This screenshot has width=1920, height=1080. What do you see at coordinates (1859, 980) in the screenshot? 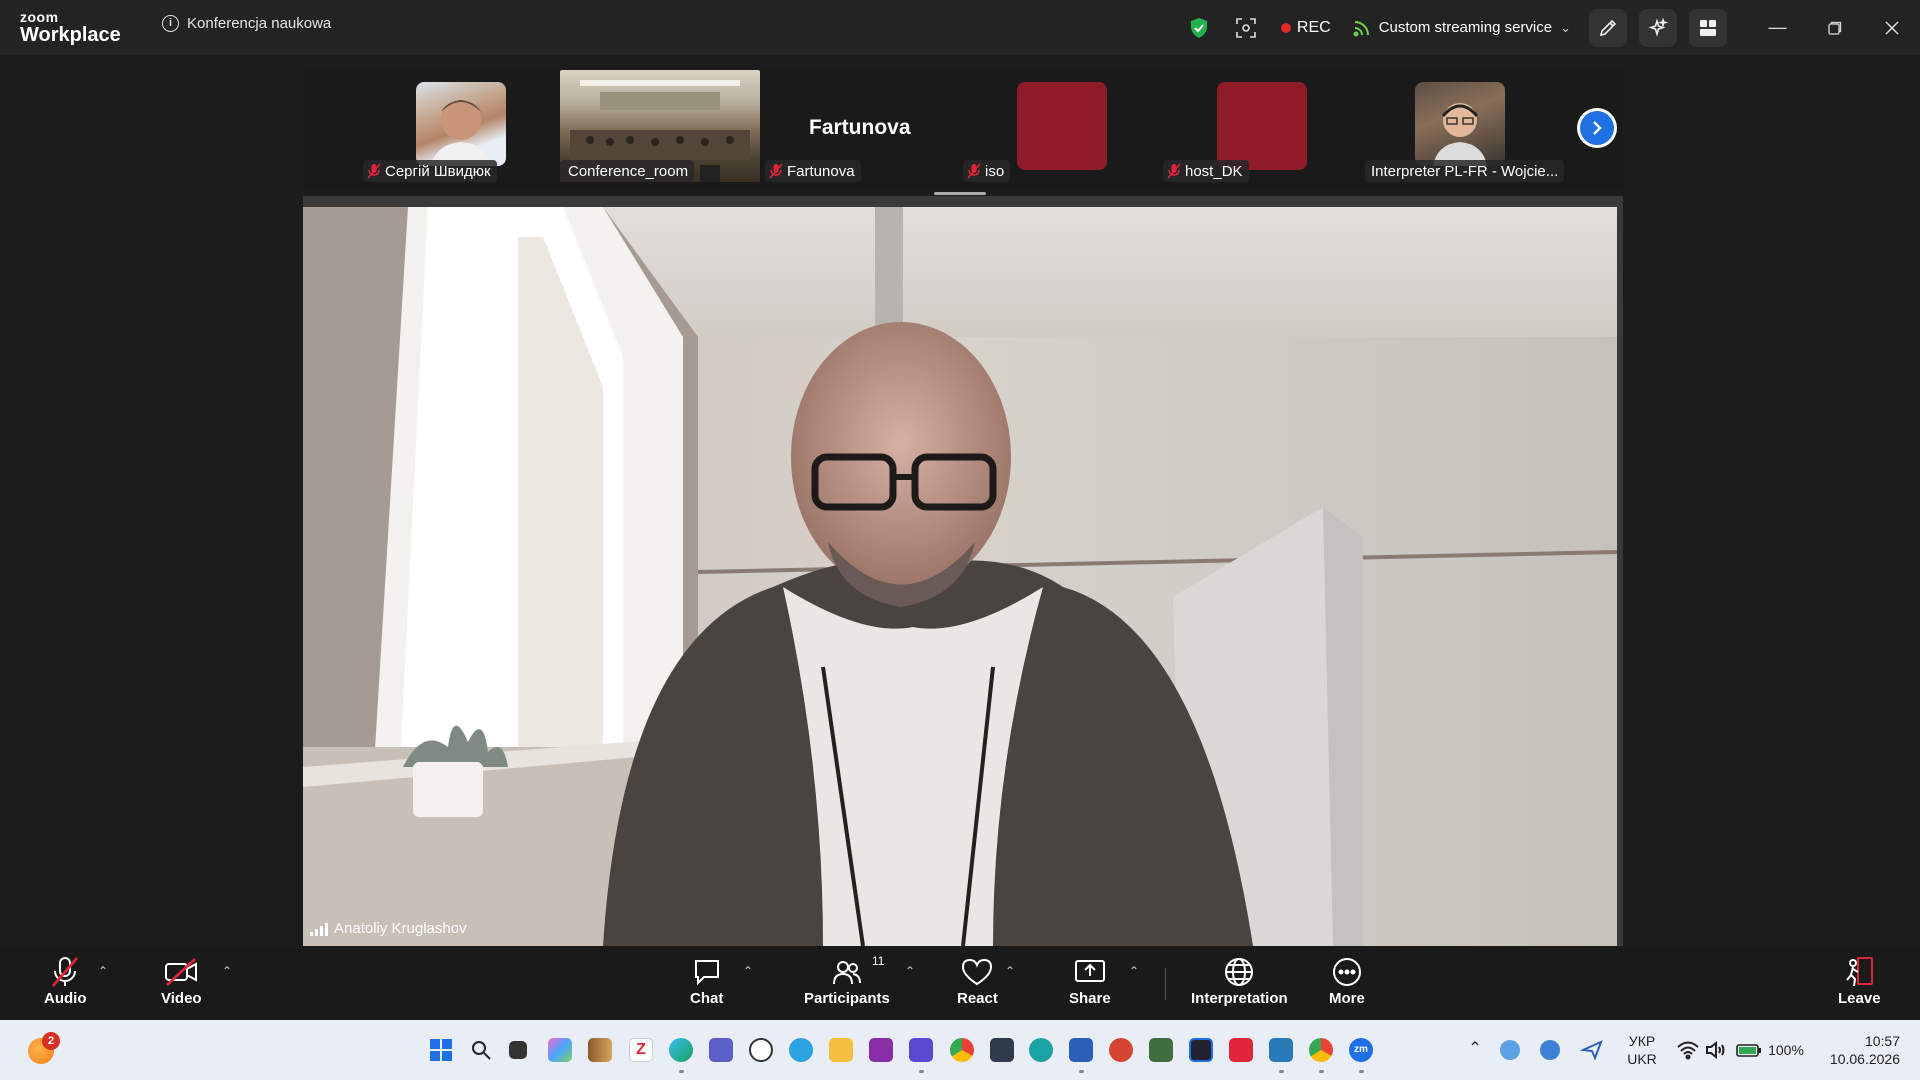
I see `leave-button: Leave` at bounding box center [1859, 980].